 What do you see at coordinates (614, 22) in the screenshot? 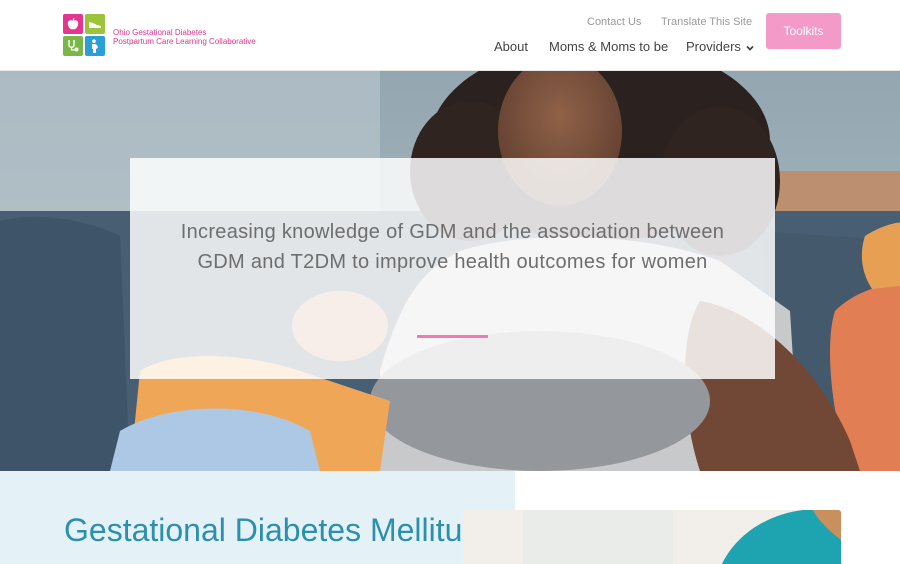
I see `contact-us-link: Contact Us` at bounding box center [614, 22].